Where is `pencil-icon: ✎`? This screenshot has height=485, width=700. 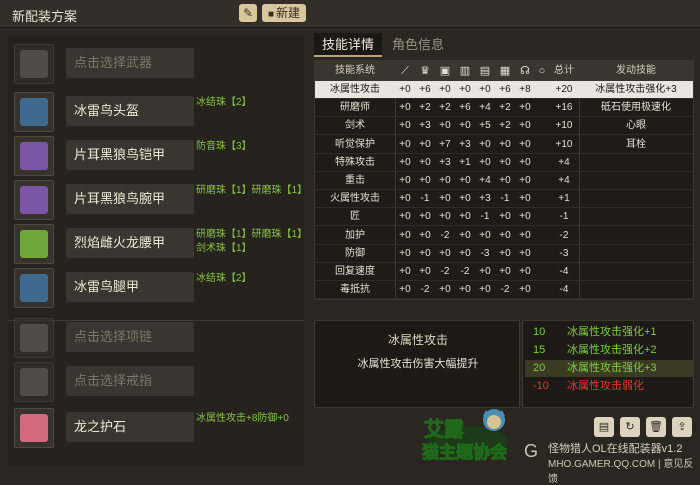 pencil-icon: ✎ is located at coordinates (248, 13).